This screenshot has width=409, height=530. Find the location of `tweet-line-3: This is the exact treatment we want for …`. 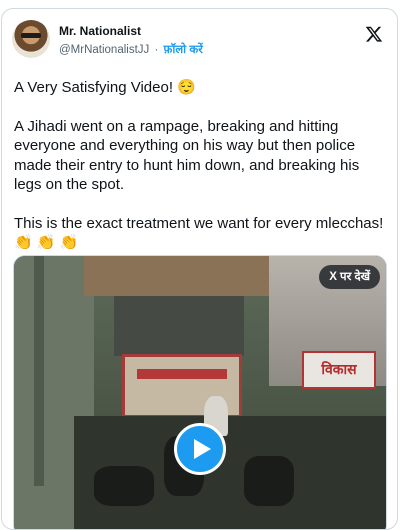

tweet-line-3: This is the exact treatment we want for … is located at coordinates (199, 223).